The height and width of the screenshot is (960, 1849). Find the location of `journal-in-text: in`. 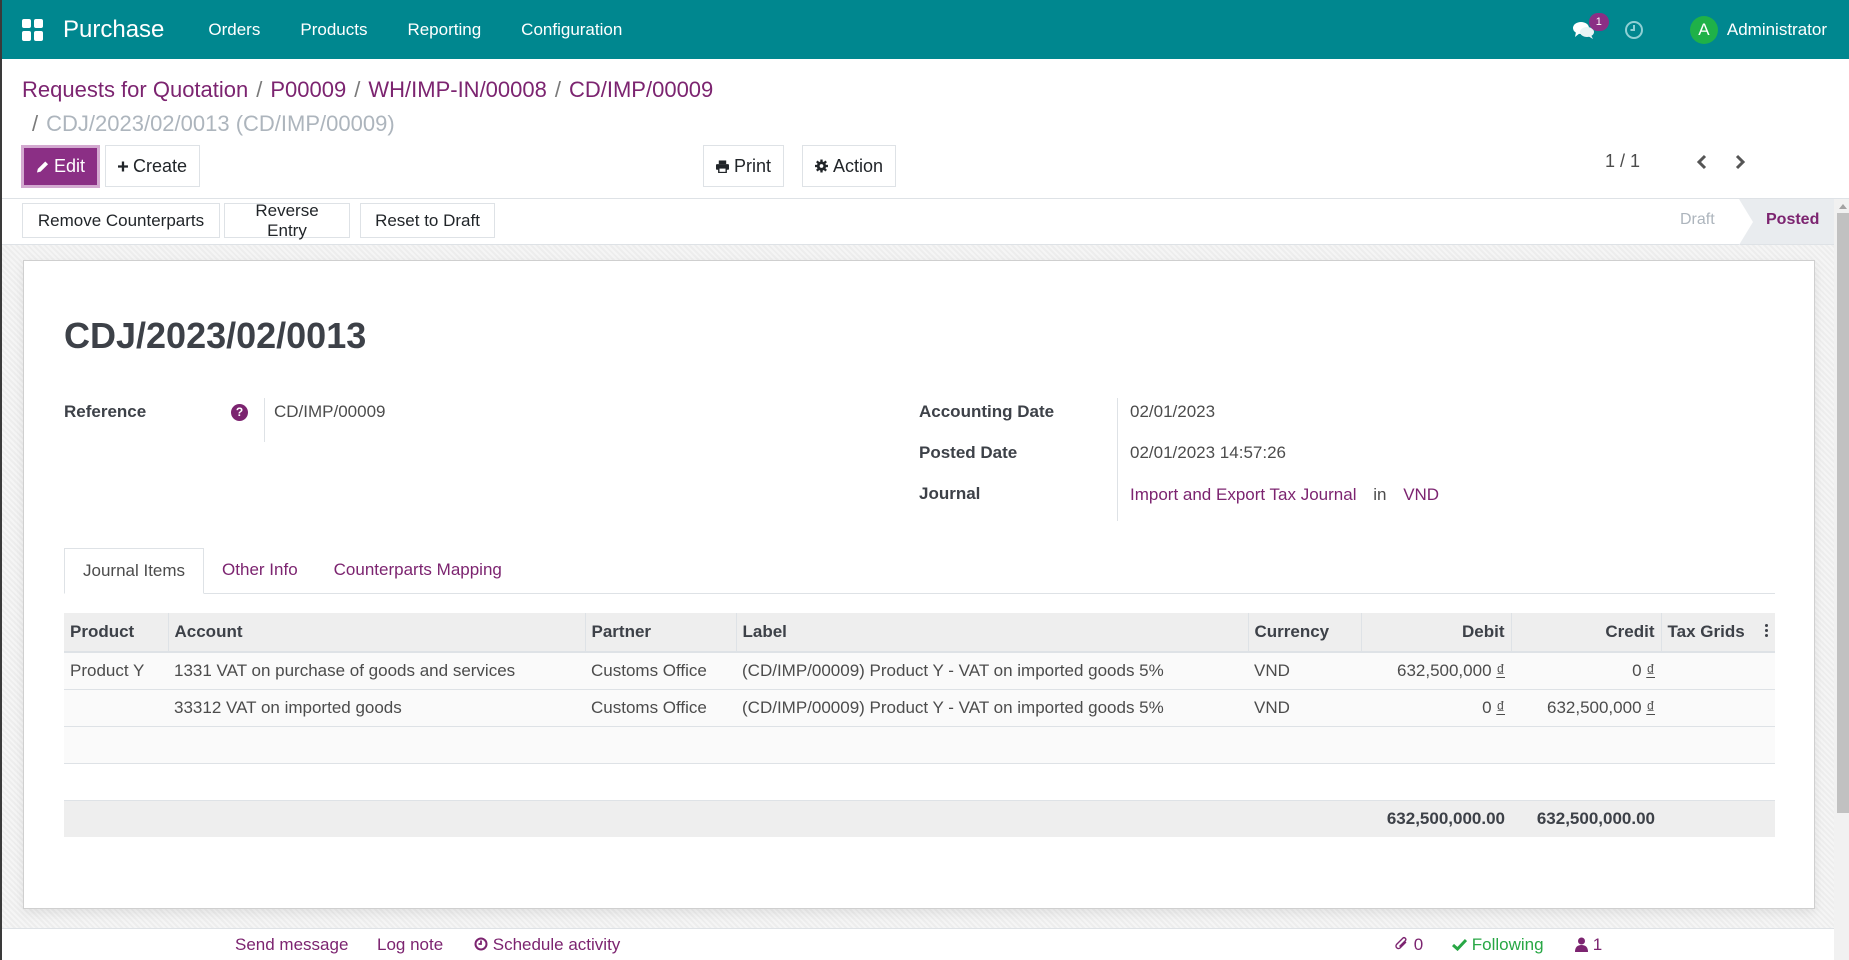

journal-in-text: in is located at coordinates (1380, 494).